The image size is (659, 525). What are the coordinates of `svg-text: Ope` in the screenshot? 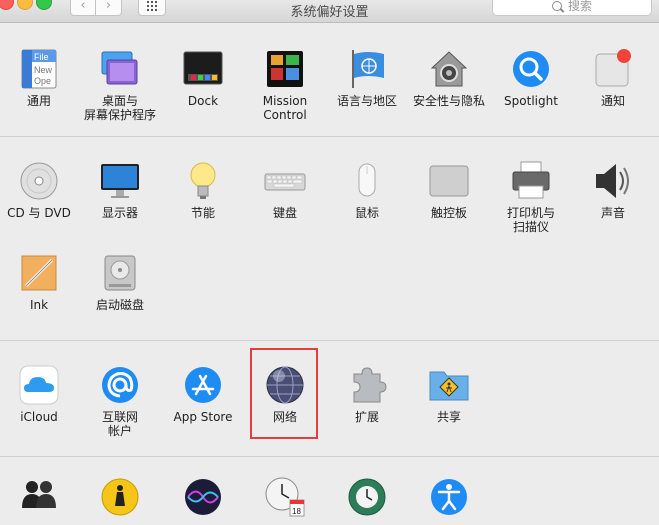 It's located at (42, 81).